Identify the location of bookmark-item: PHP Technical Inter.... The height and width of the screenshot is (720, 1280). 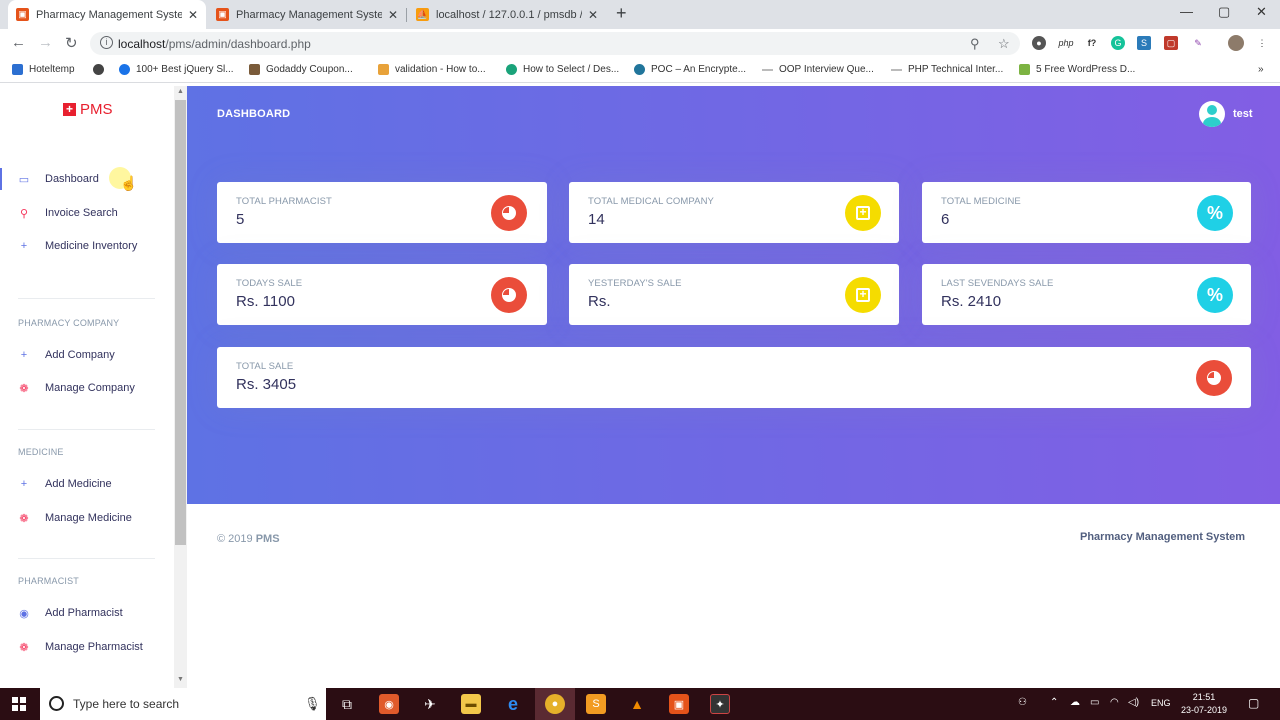
(947, 69).